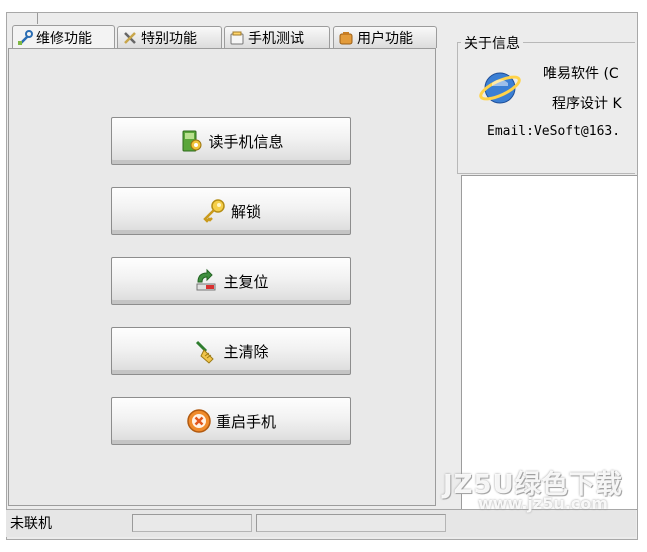 This screenshot has height=552, width=647. I want to click on tab-label: 手机测试, so click(276, 38).